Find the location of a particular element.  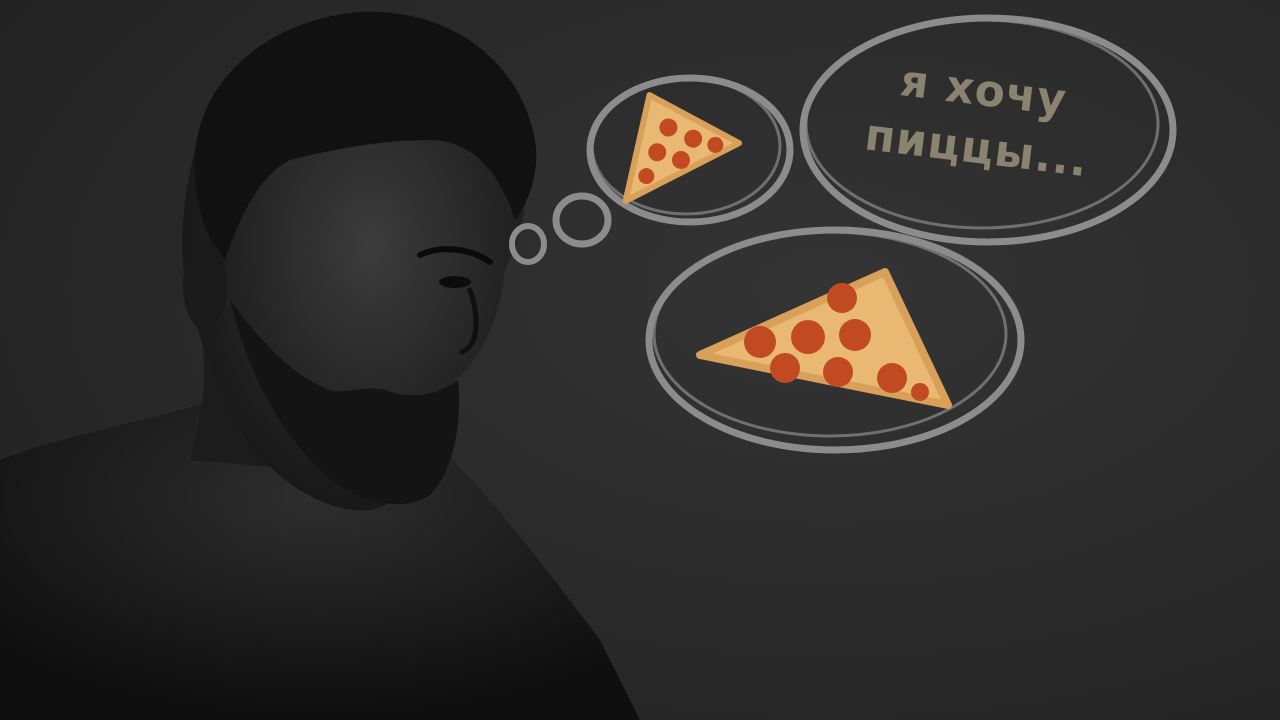

ear is located at coordinates (205, 285).